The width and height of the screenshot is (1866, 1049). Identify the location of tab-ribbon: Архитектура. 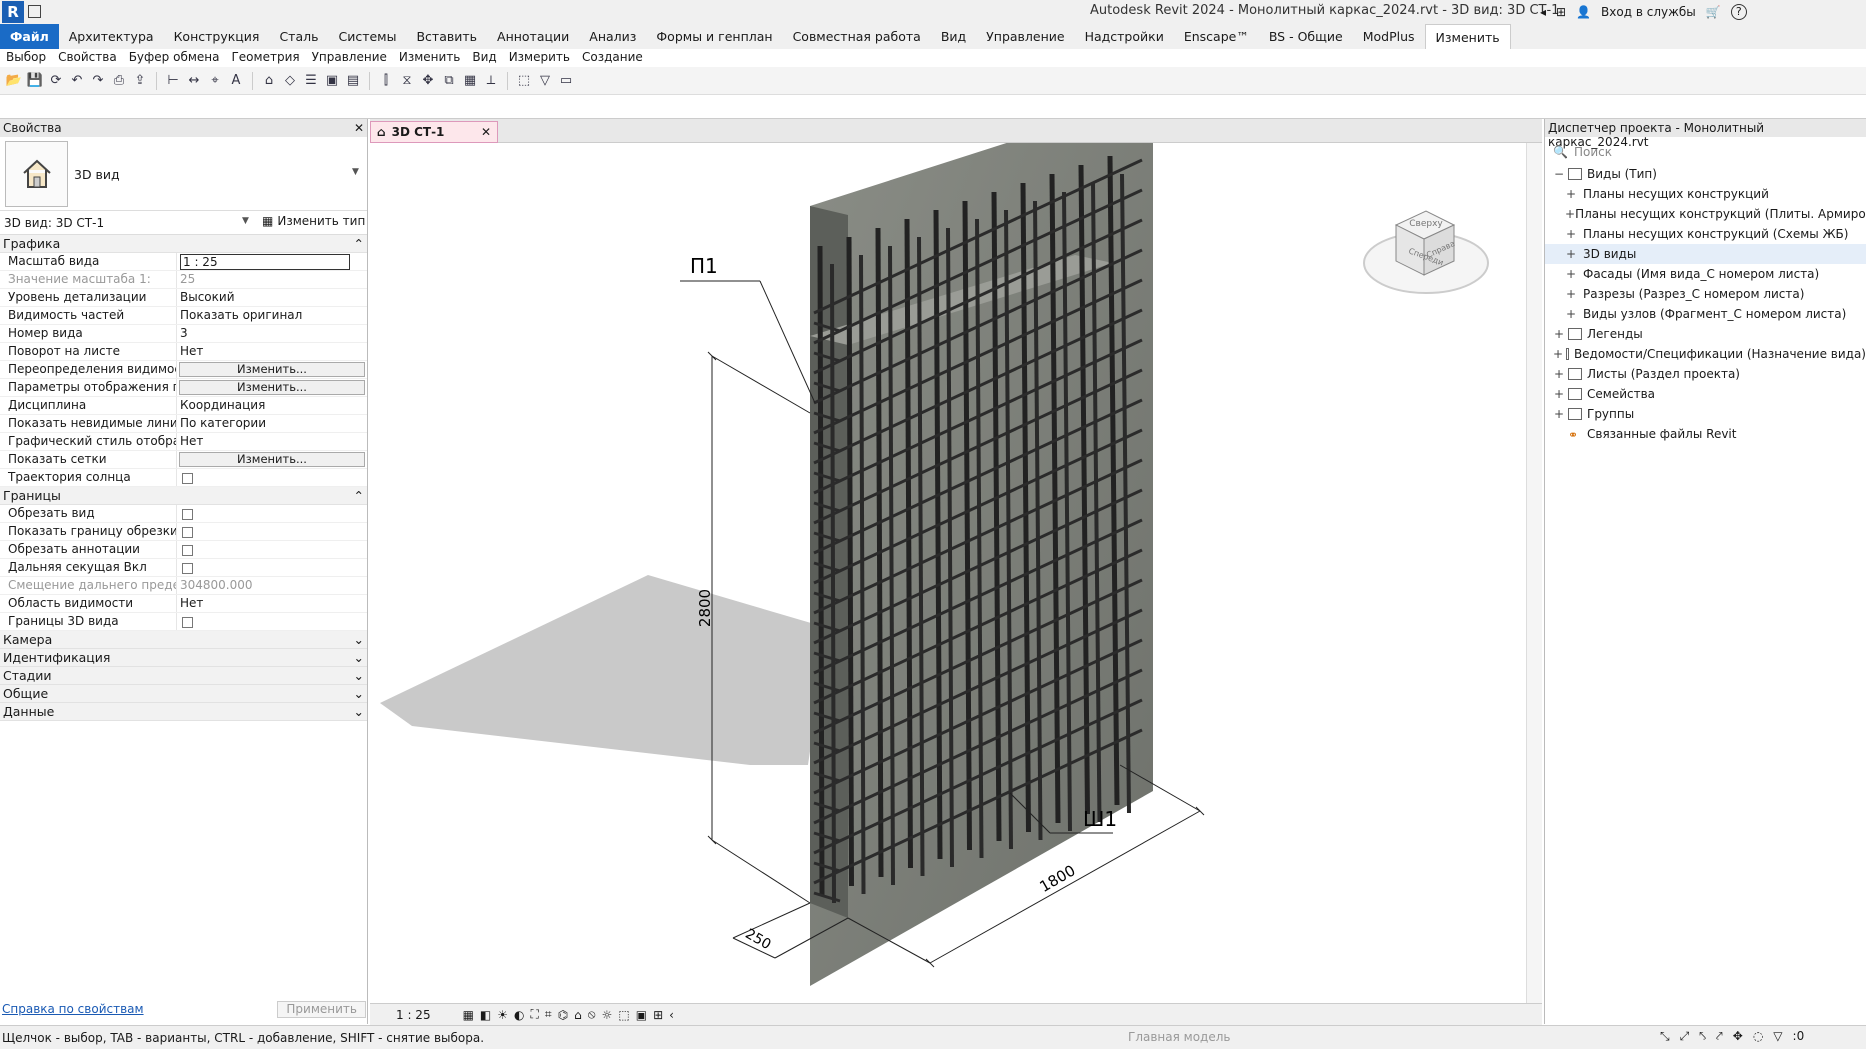
(111, 36).